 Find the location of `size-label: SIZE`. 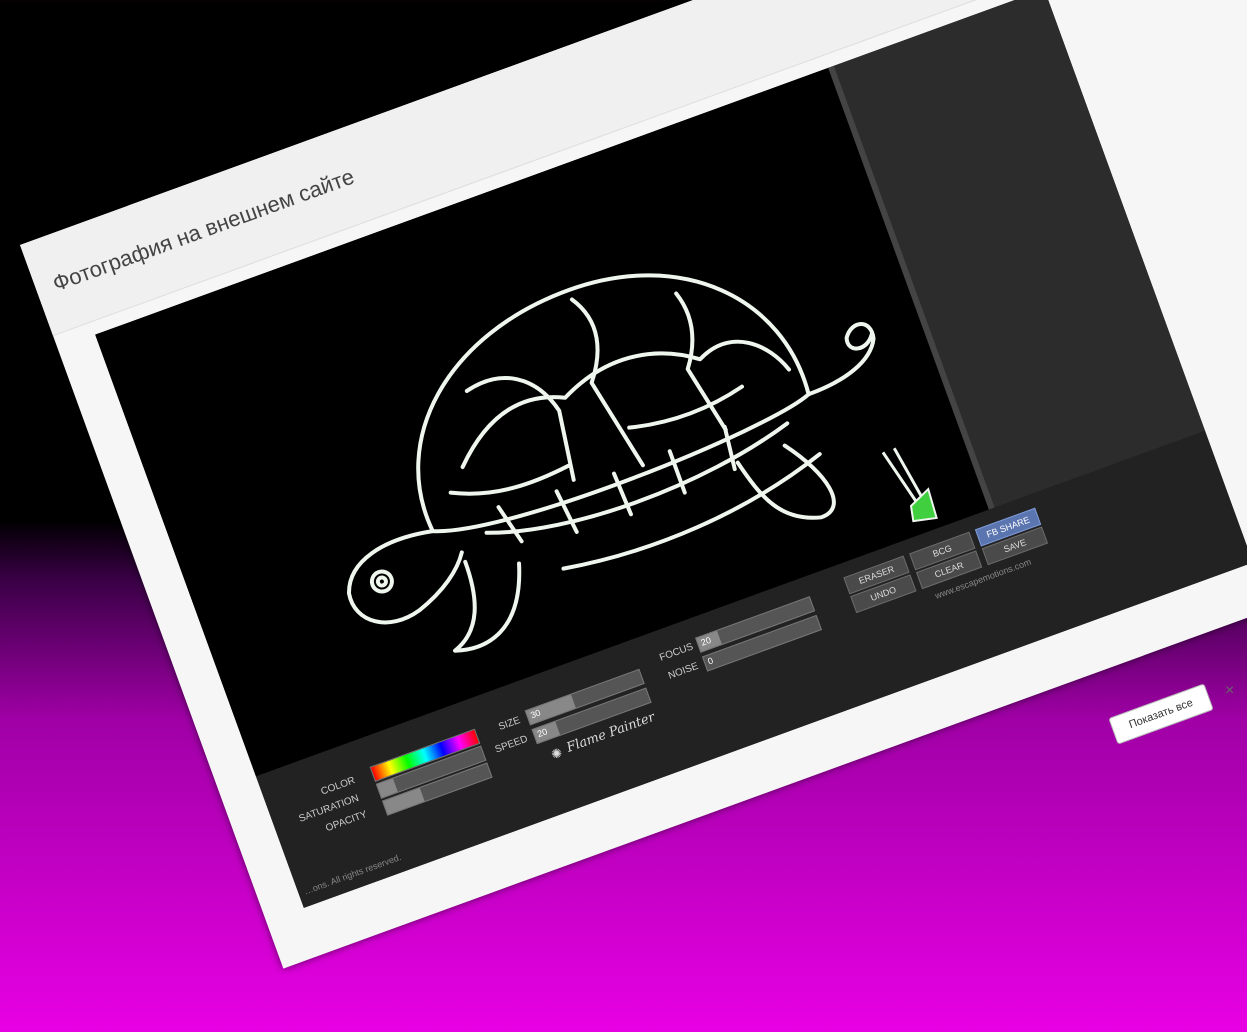

size-label: SIZE is located at coordinates (509, 724).